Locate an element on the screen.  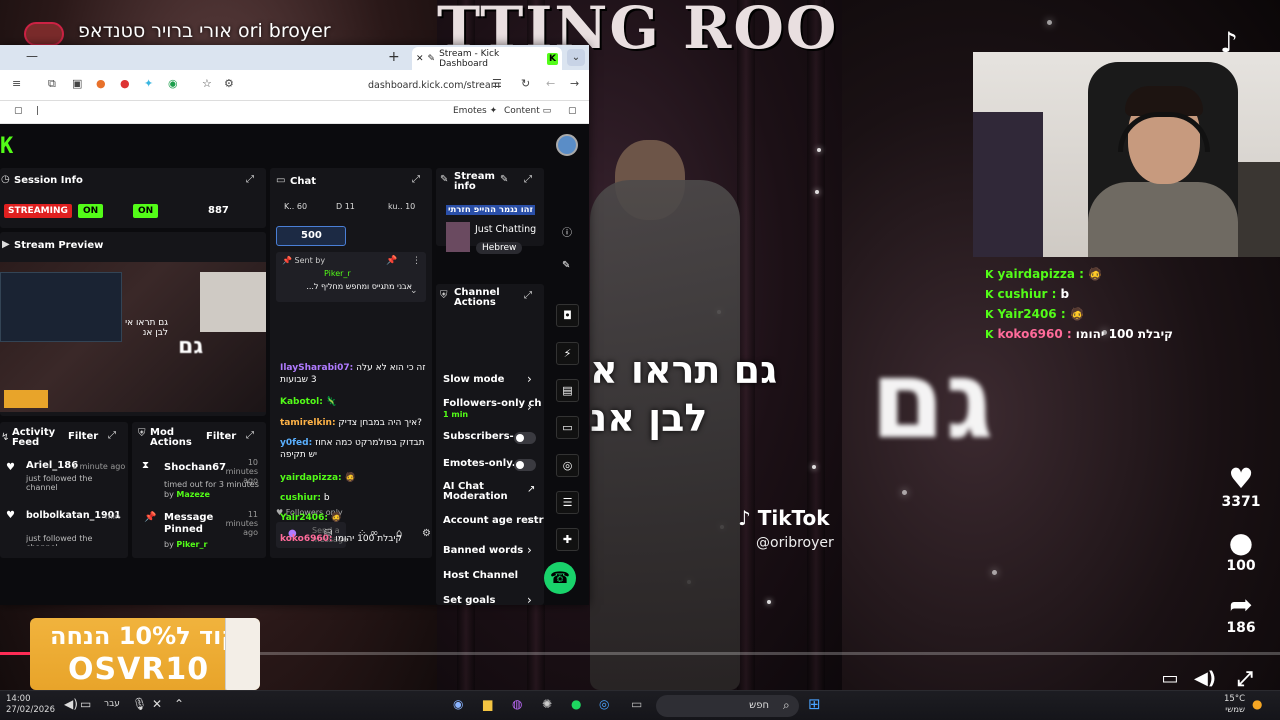
discord-icon: ◉ is located at coordinates (458, 704).